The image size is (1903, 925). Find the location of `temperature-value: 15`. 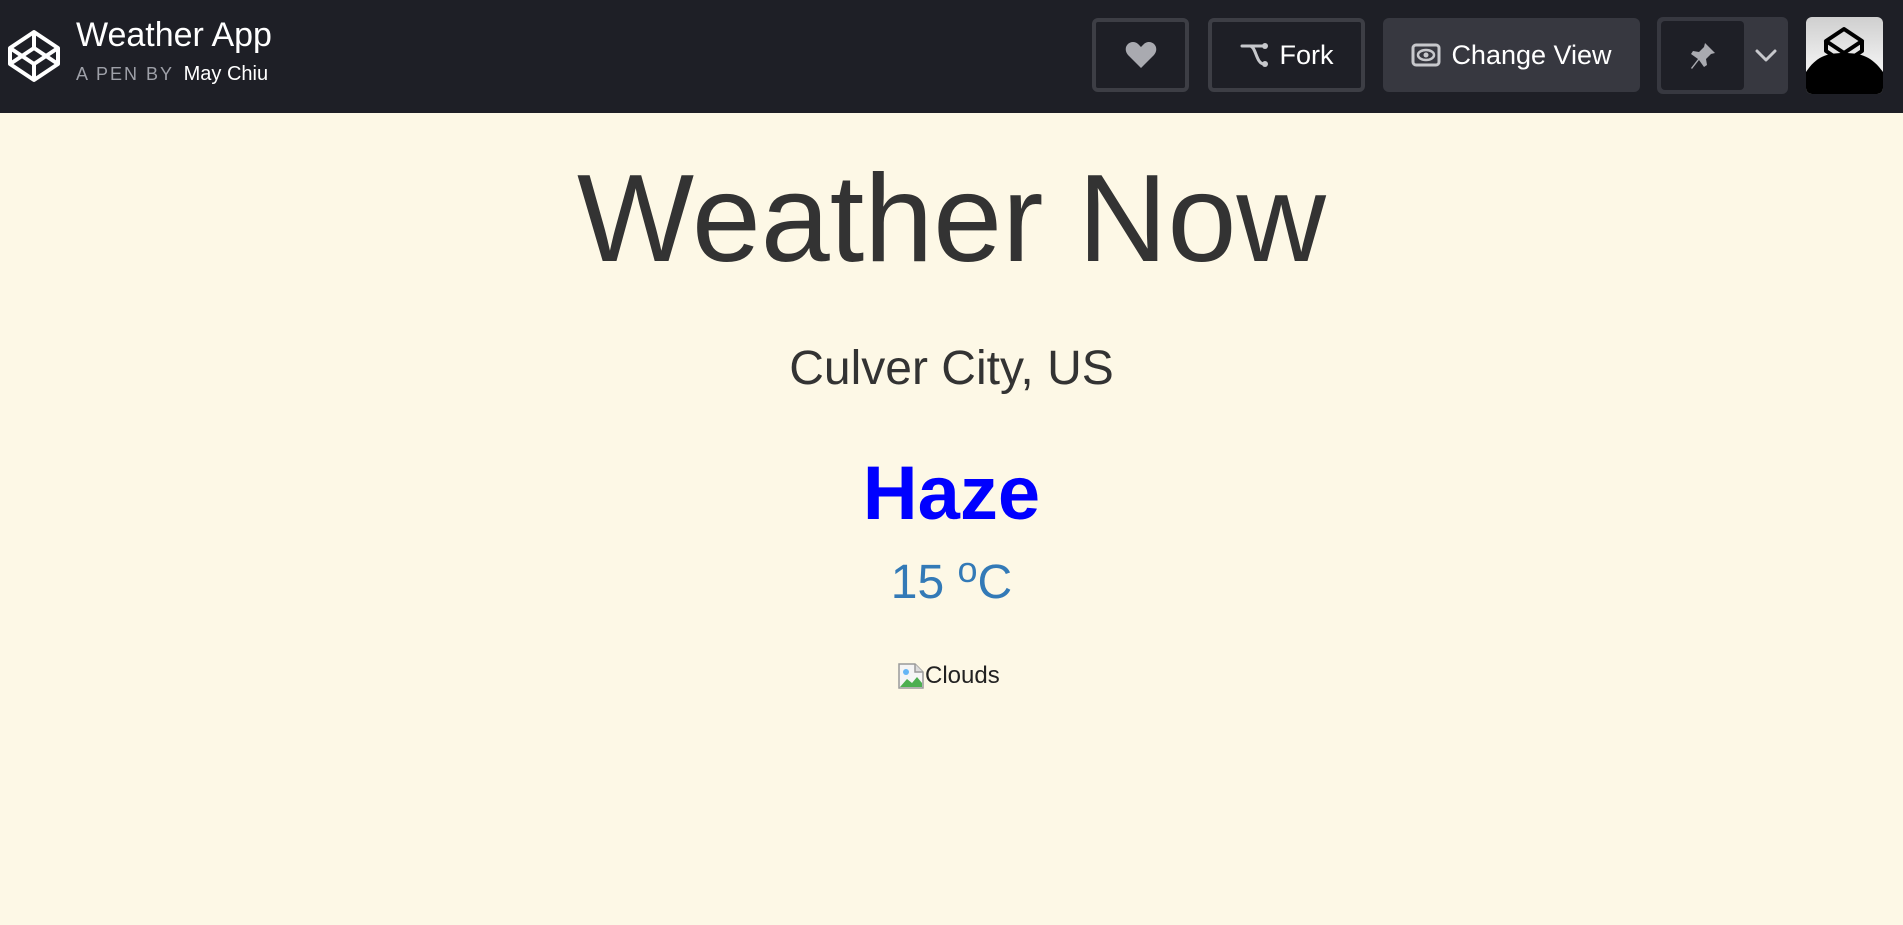

temperature-value: 15 is located at coordinates (917, 582).